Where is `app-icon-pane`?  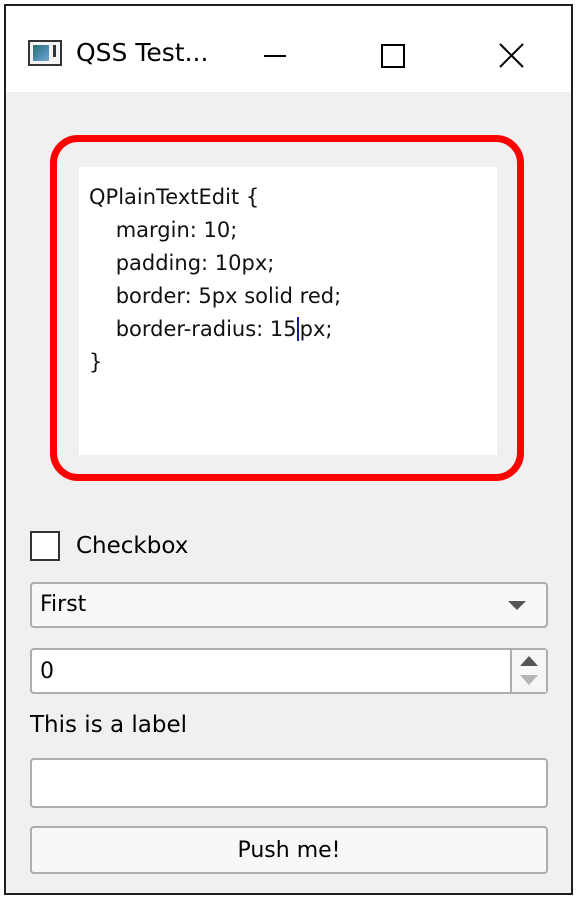 app-icon-pane is located at coordinates (41, 53).